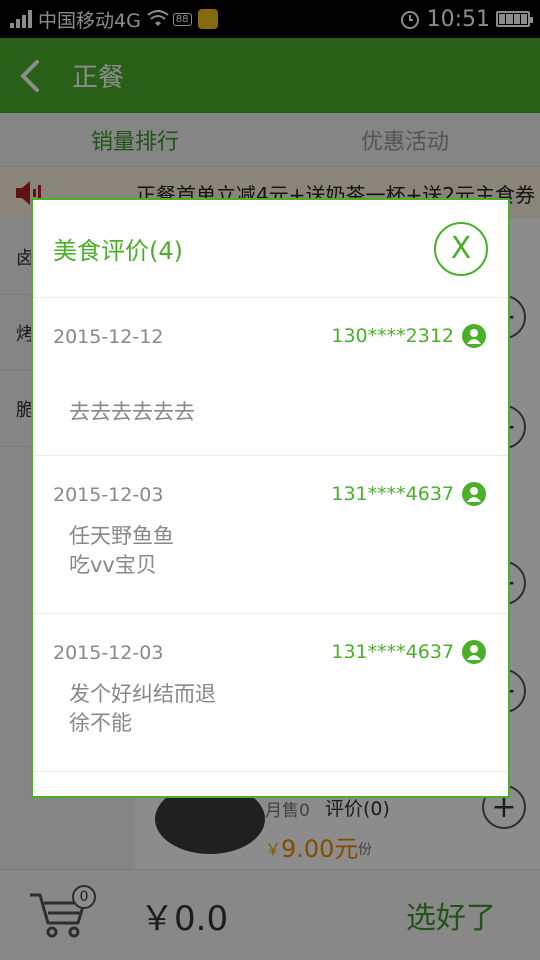  I want to click on dialog-header: 美食评价(4) X, so click(270, 249).